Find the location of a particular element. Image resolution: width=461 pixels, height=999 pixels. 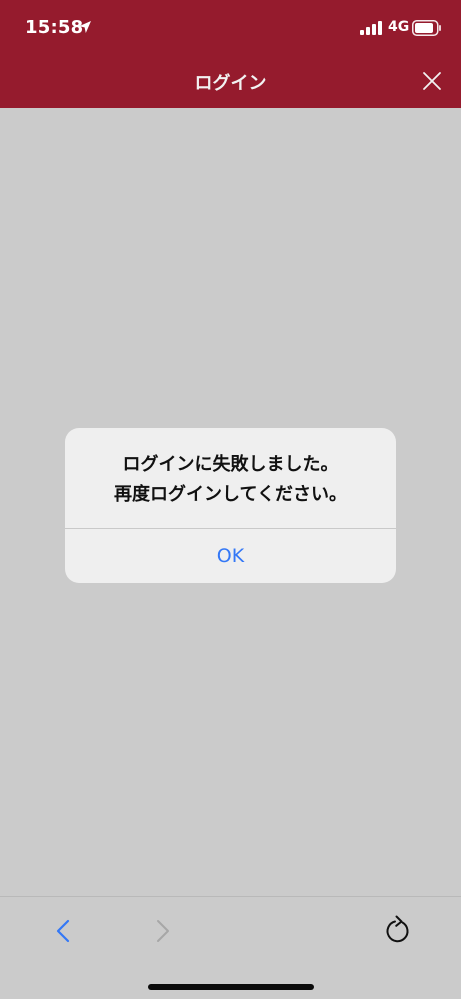

reload-icon is located at coordinates (398, 929).